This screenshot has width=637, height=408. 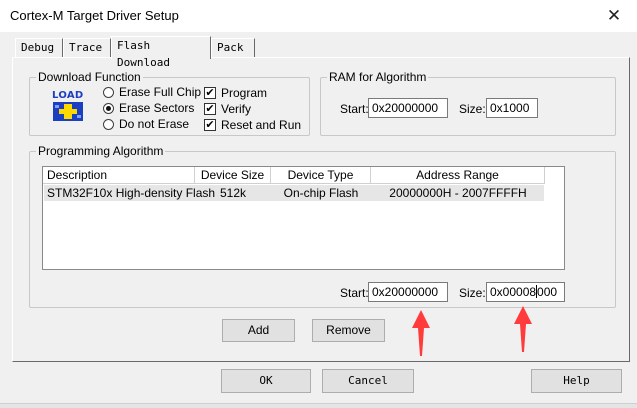 I want to click on column-device-type: Device Type, so click(x=321, y=175).